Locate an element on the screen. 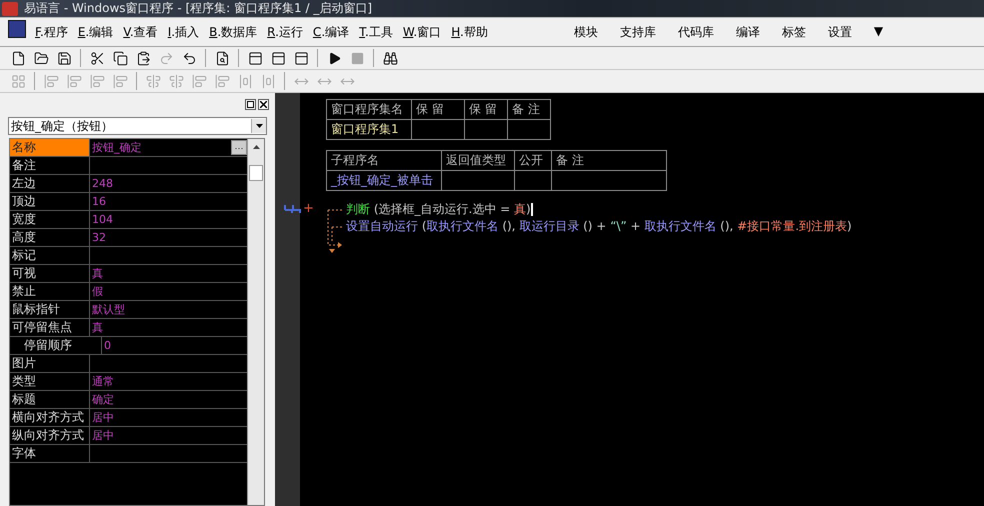 The height and width of the screenshot is (506, 984). table-header: 公开 is located at coordinates (533, 160).